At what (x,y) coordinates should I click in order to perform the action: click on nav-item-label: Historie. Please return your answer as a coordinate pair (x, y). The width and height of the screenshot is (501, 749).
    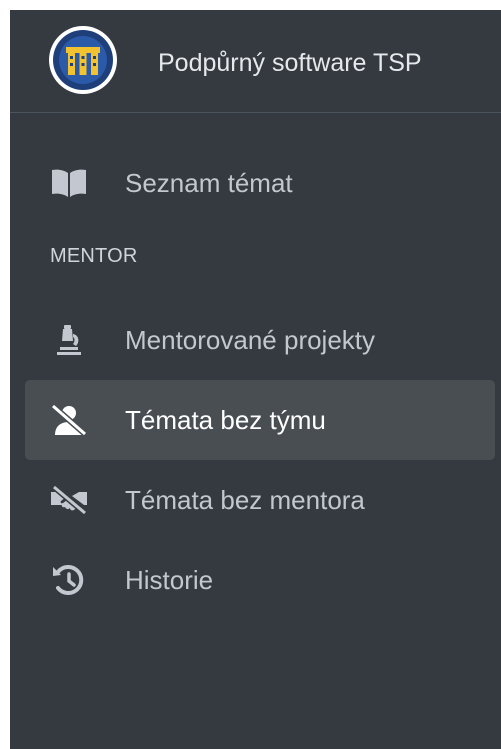
    Looking at the image, I should click on (169, 580).